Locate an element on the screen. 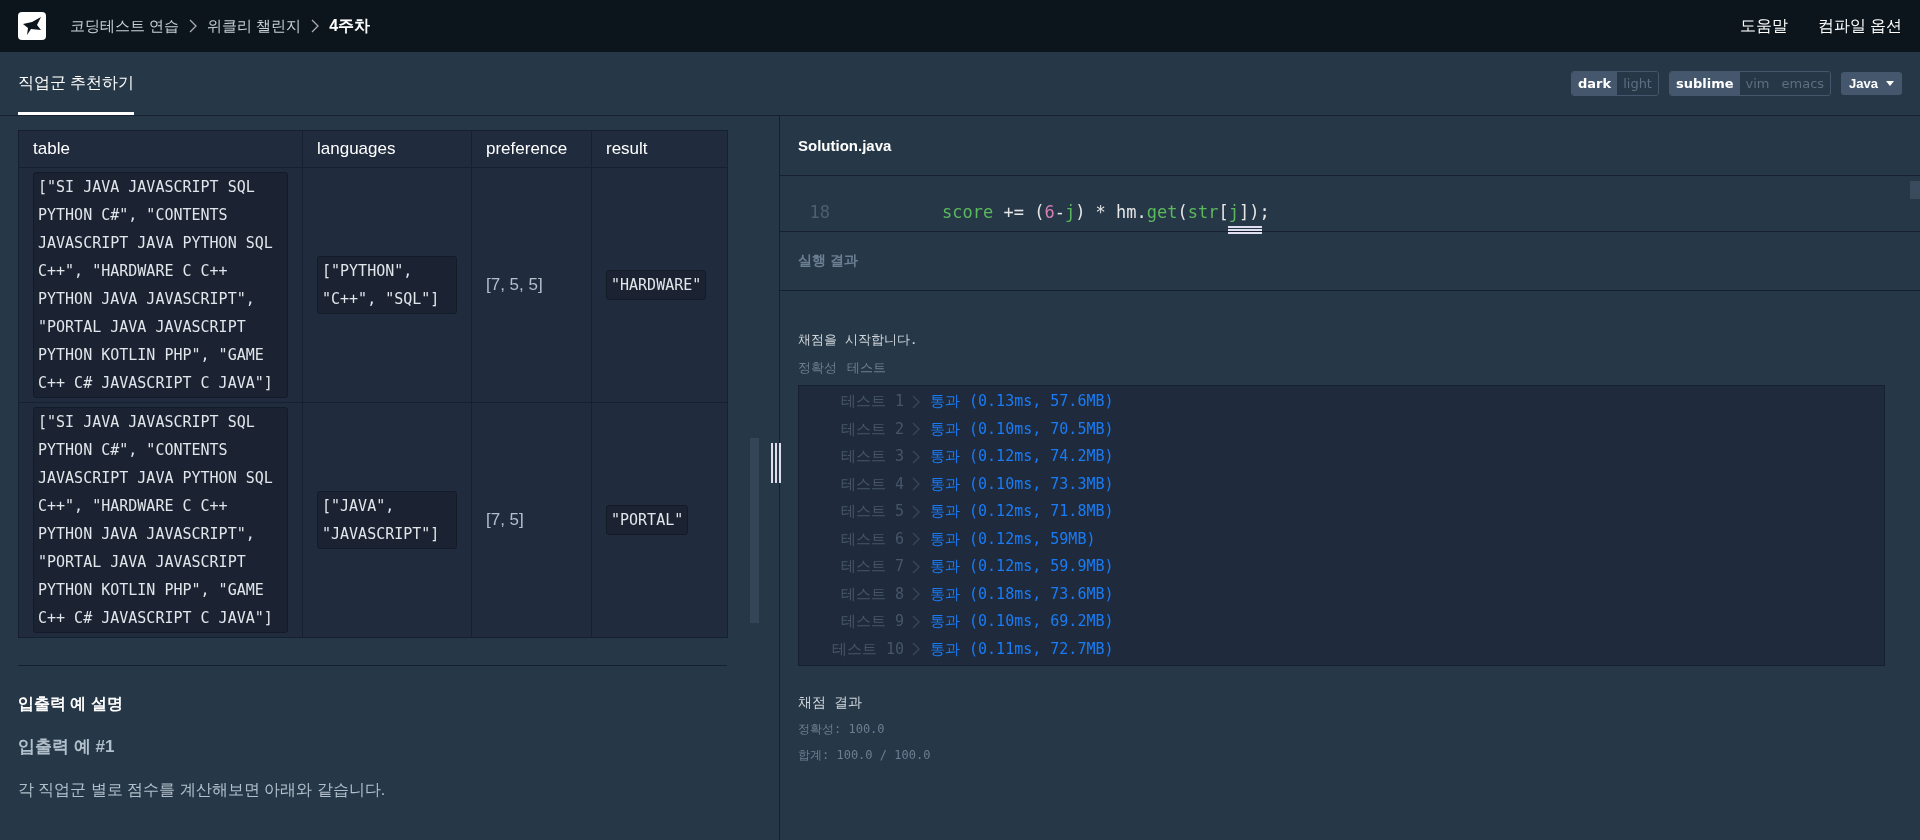 Image resolution: width=1920 pixels, height=840 pixels. test-result: 통과 (0.13ms, 57.6MB) is located at coordinates (1022, 402).